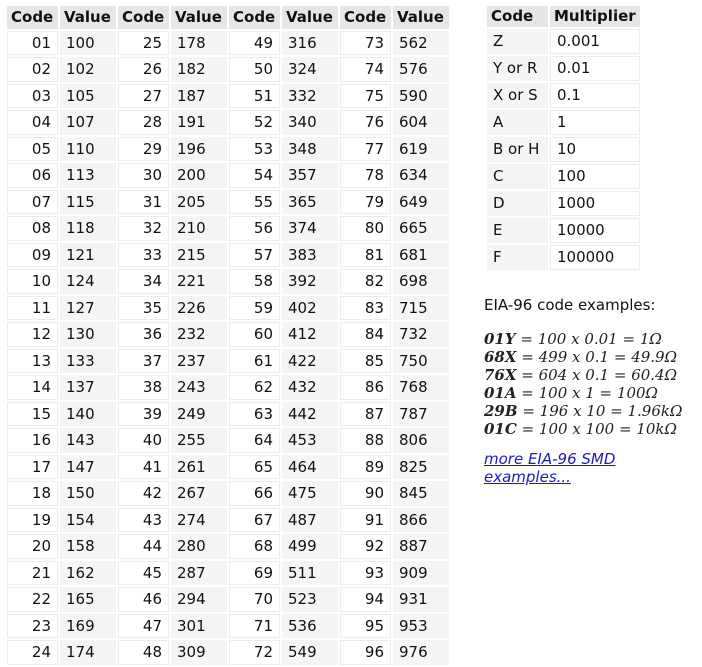 The width and height of the screenshot is (702, 667). I want to click on value-cell: 324, so click(310, 69).